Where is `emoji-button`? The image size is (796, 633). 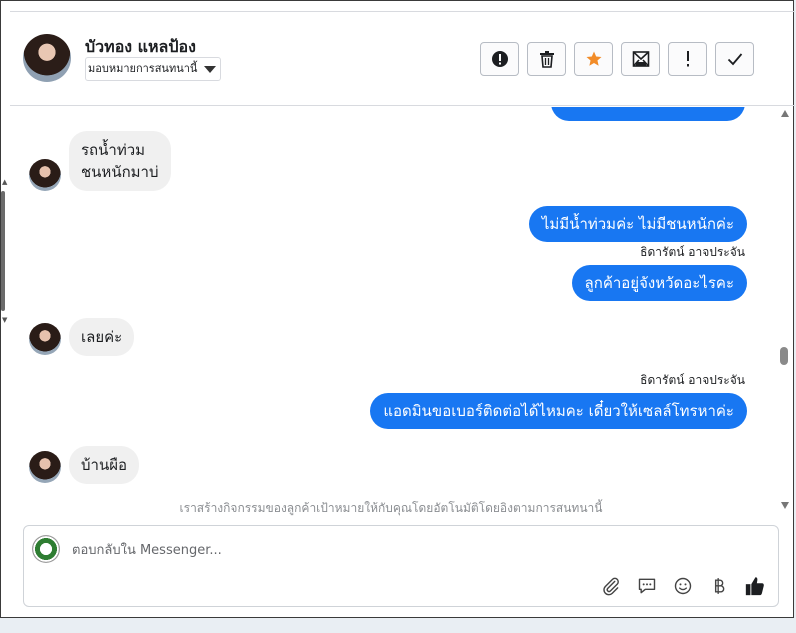 emoji-button is located at coordinates (683, 586).